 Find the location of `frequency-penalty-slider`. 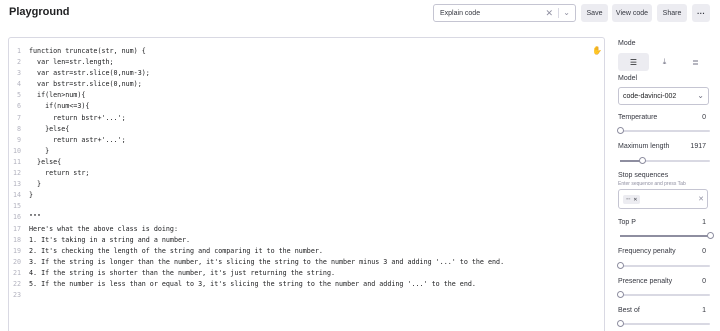

frequency-penalty-slider is located at coordinates (663, 265).